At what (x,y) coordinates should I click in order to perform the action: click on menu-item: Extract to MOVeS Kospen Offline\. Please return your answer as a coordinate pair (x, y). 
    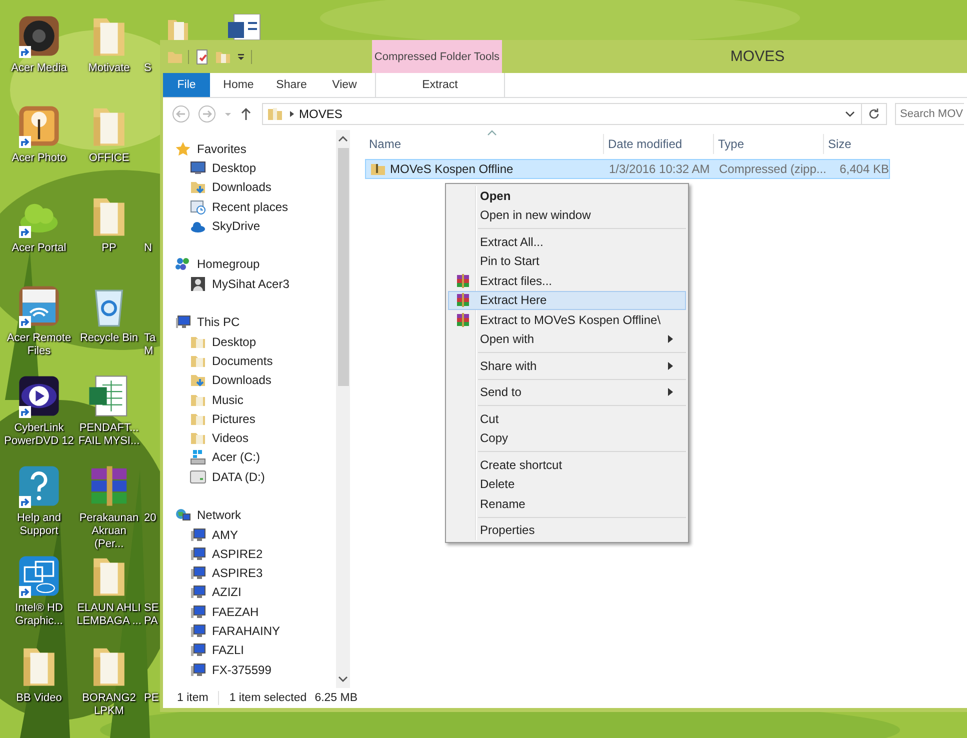
    Looking at the image, I should click on (567, 320).